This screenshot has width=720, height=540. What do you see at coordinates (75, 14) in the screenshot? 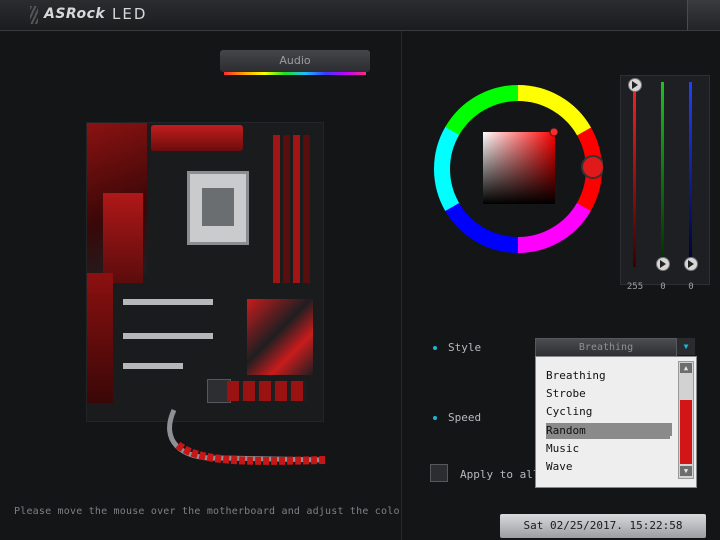
I see `brand-logo: ASRock` at bounding box center [75, 14].